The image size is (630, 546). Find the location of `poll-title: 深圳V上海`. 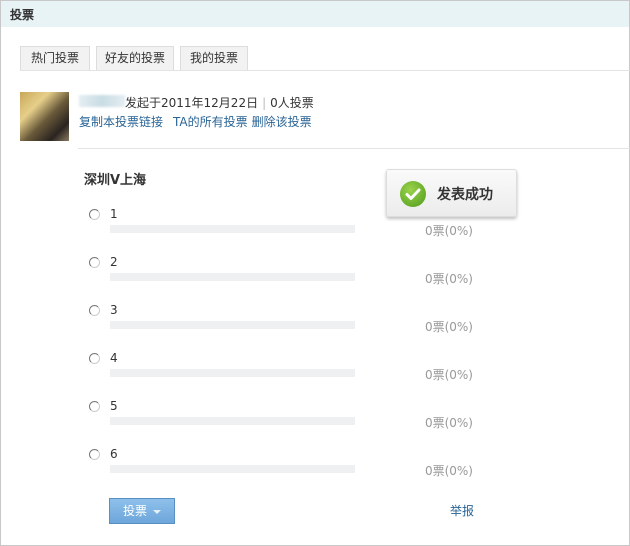

poll-title: 深圳V上海 is located at coordinates (115, 180).